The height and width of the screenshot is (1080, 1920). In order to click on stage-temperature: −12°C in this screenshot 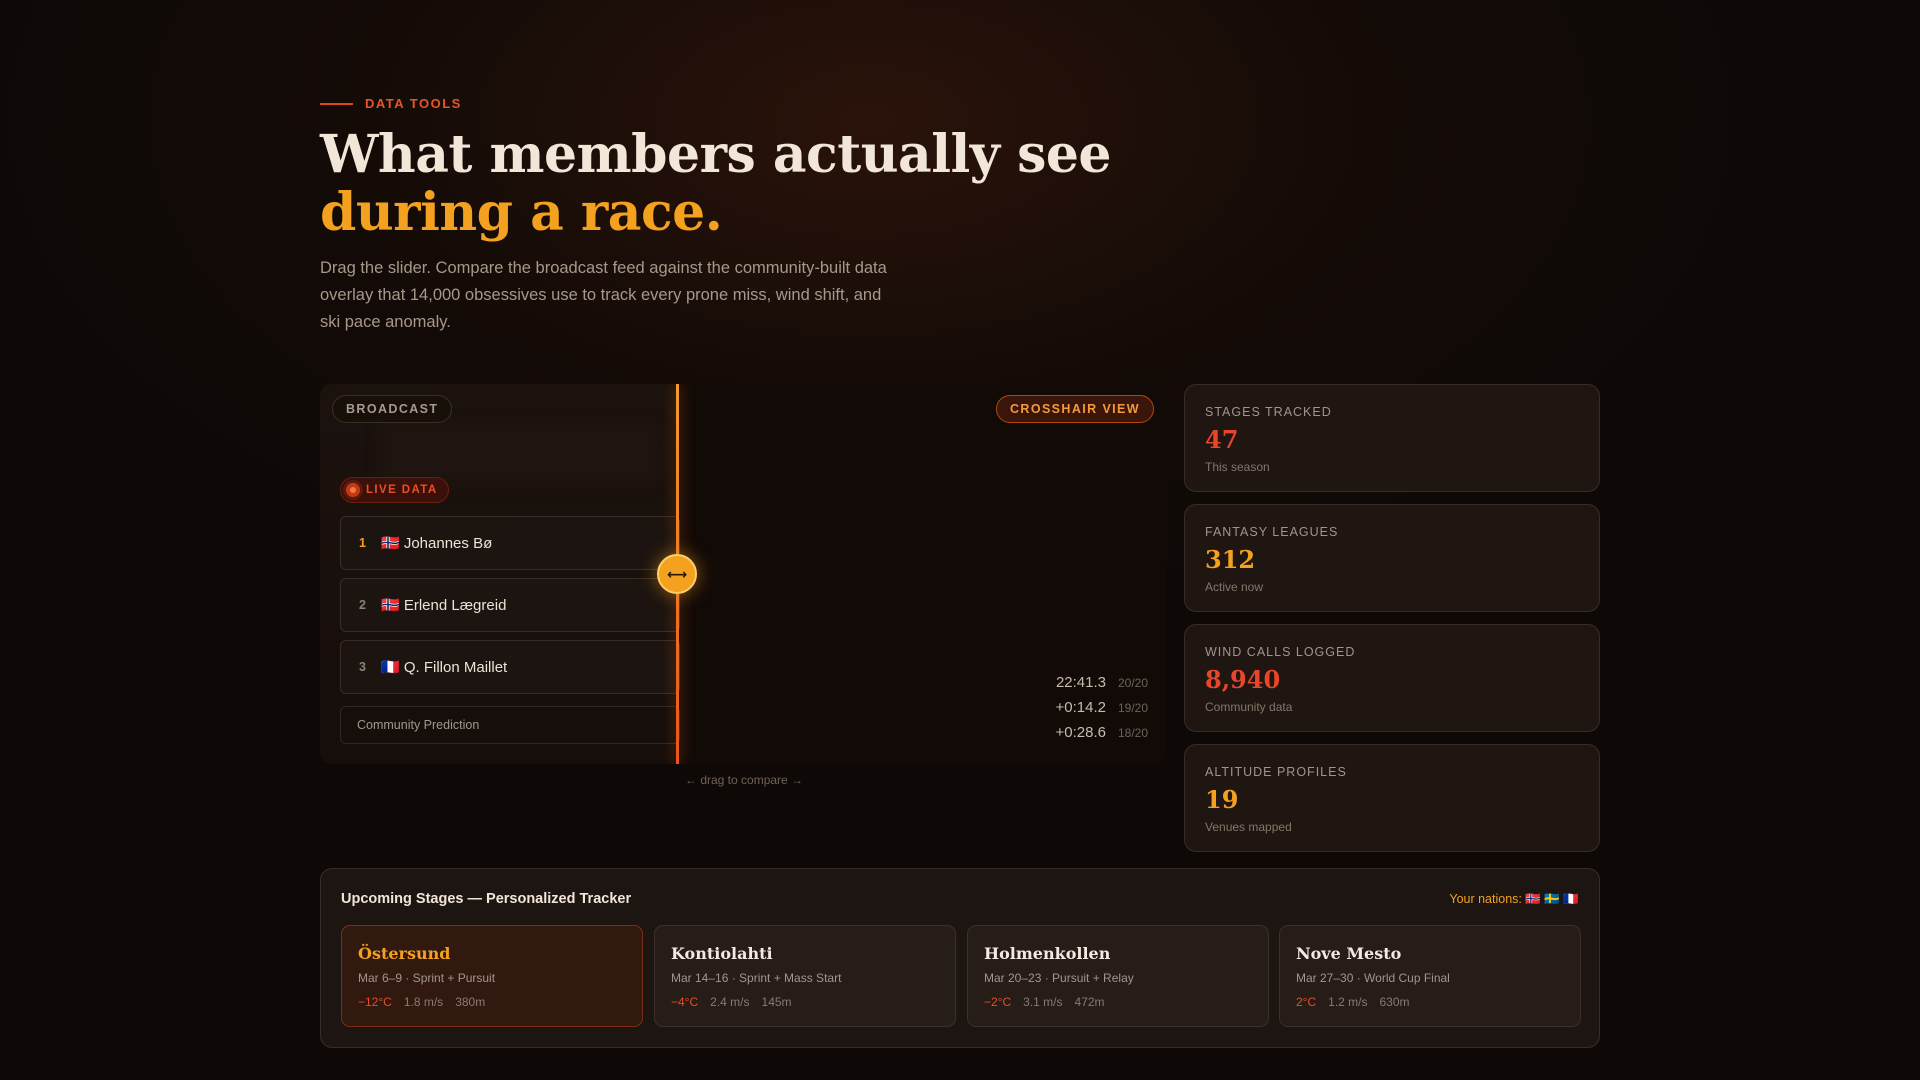, I will do `click(375, 1002)`.